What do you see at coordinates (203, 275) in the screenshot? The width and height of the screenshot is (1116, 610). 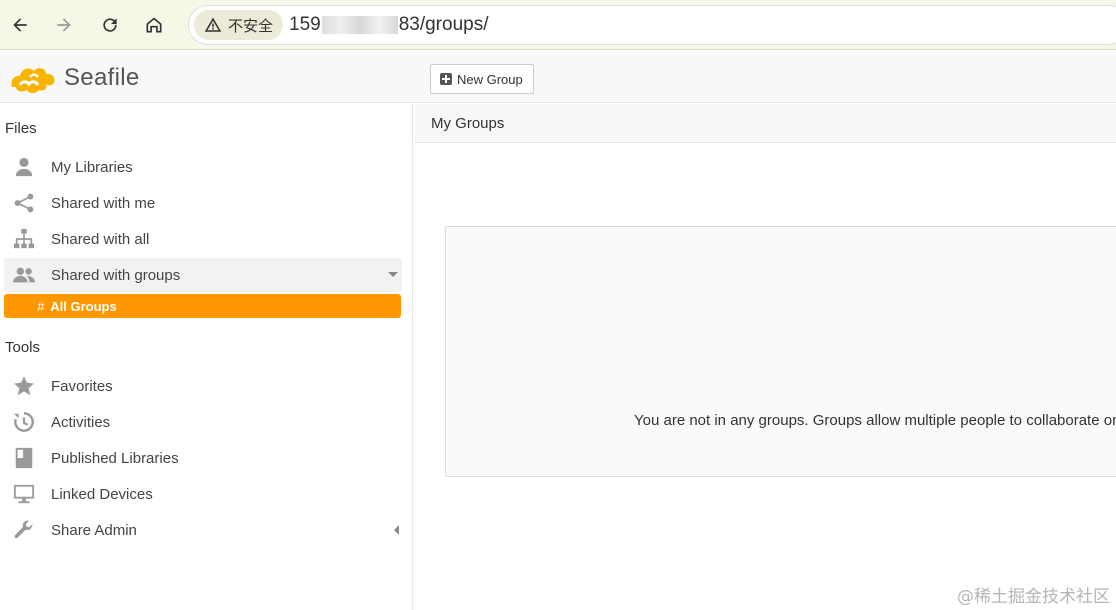 I see `sidebar-item-shared-with-groups: Shared with groups` at bounding box center [203, 275].